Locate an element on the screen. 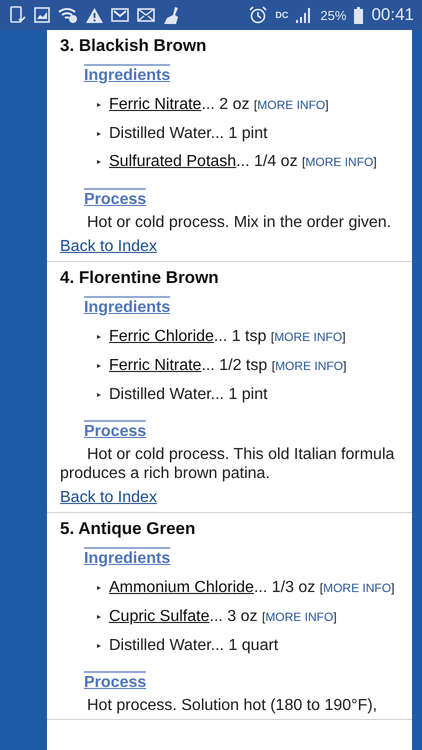  ingredient-item: Distilled Water... 1 quart is located at coordinates (193, 645).